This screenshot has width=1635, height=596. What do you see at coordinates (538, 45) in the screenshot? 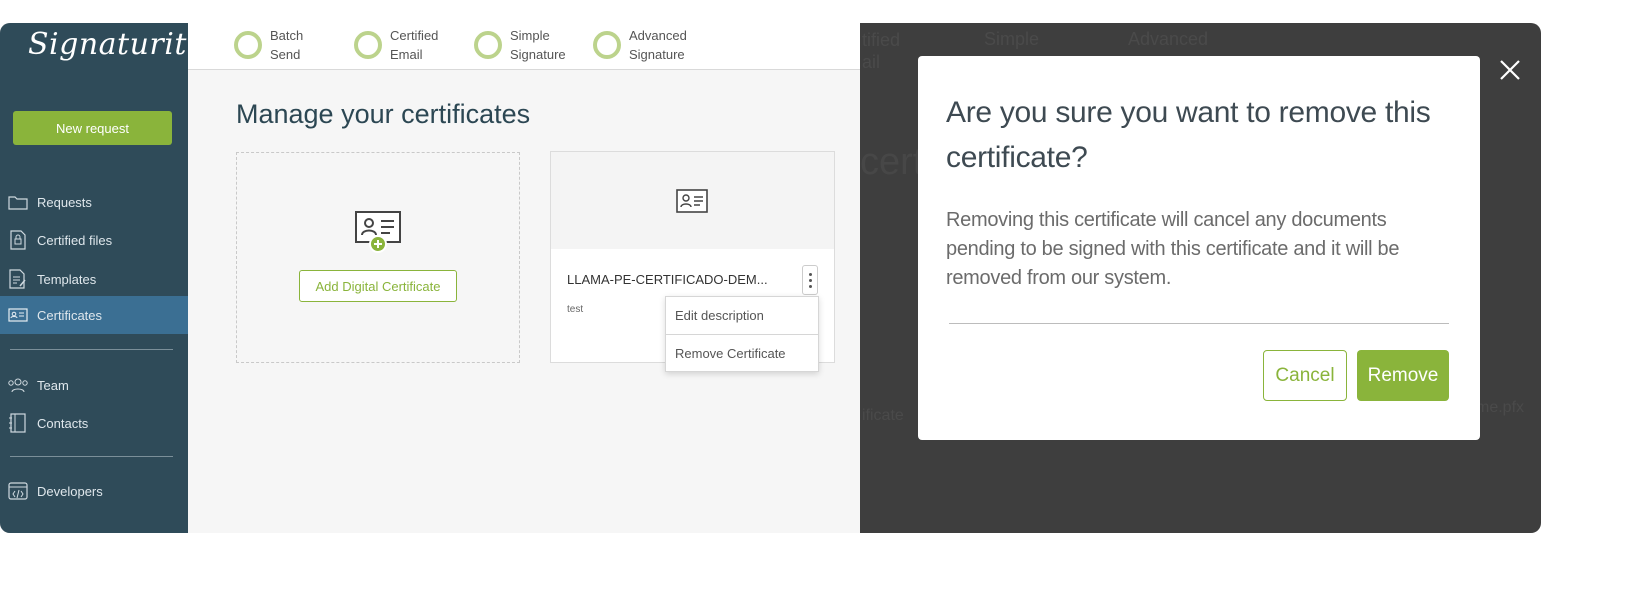
I see `step-label: Simple Signature` at bounding box center [538, 45].